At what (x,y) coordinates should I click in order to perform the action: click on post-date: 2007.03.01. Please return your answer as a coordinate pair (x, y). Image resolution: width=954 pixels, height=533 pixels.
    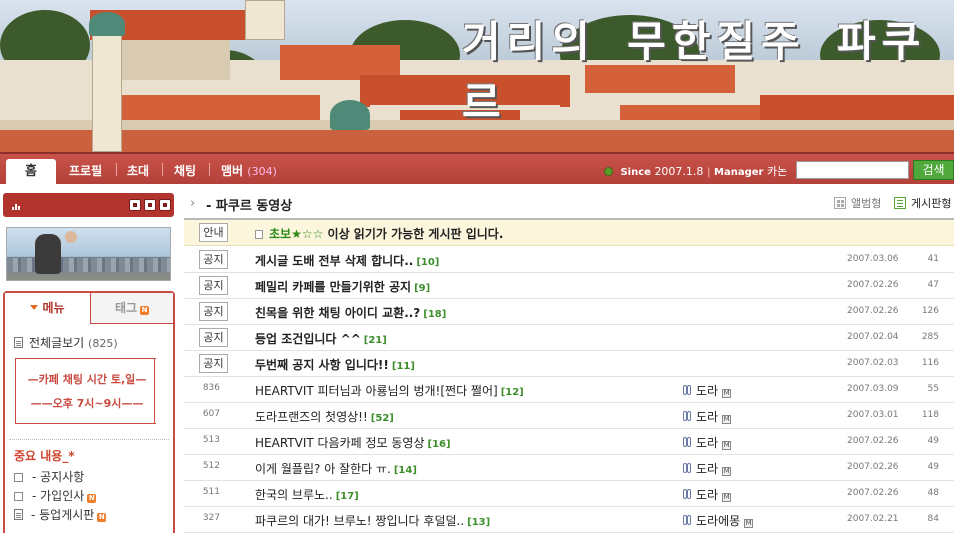
    Looking at the image, I should click on (873, 415).